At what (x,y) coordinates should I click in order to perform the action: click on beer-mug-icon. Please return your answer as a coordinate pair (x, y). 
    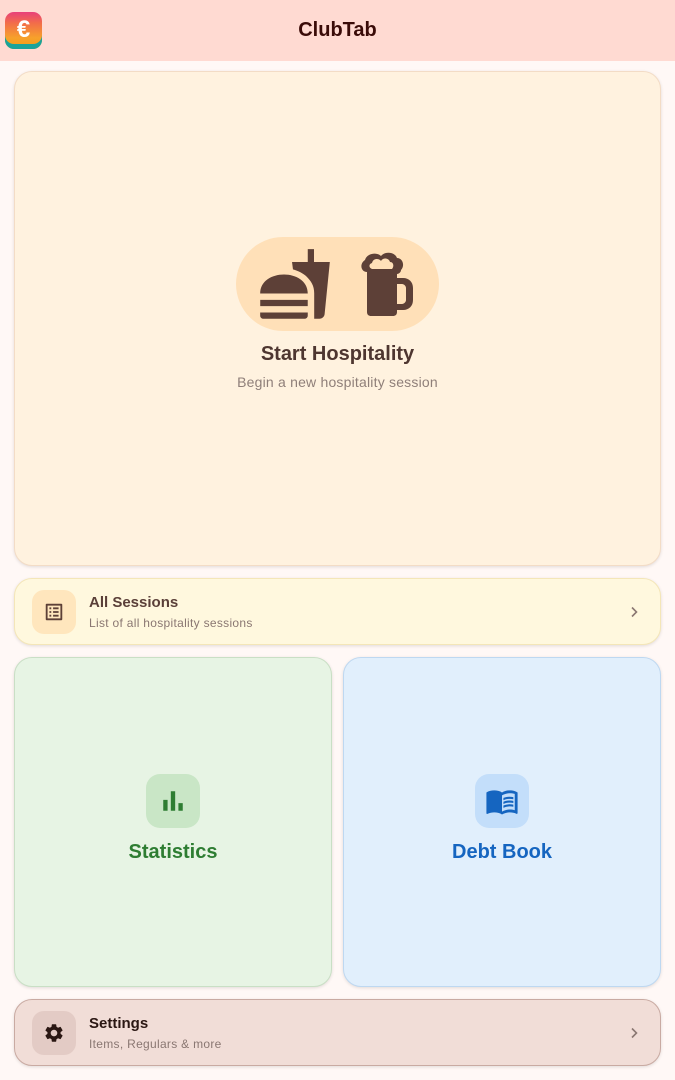
    Looking at the image, I should click on (386, 284).